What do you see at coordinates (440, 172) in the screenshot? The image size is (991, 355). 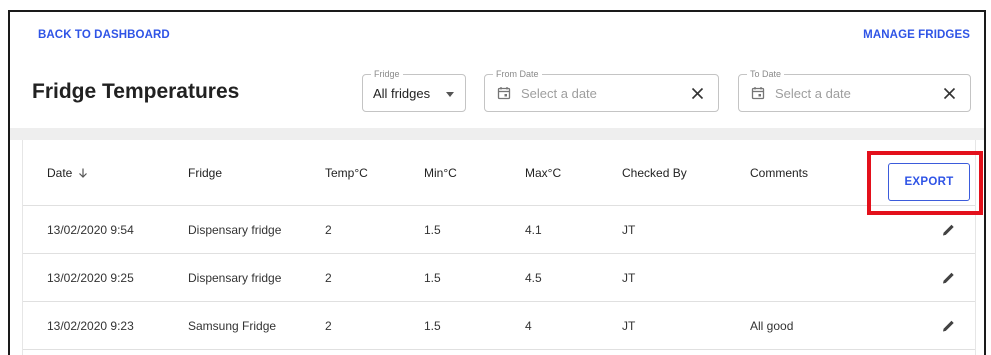 I see `column-header-min: Min°C` at bounding box center [440, 172].